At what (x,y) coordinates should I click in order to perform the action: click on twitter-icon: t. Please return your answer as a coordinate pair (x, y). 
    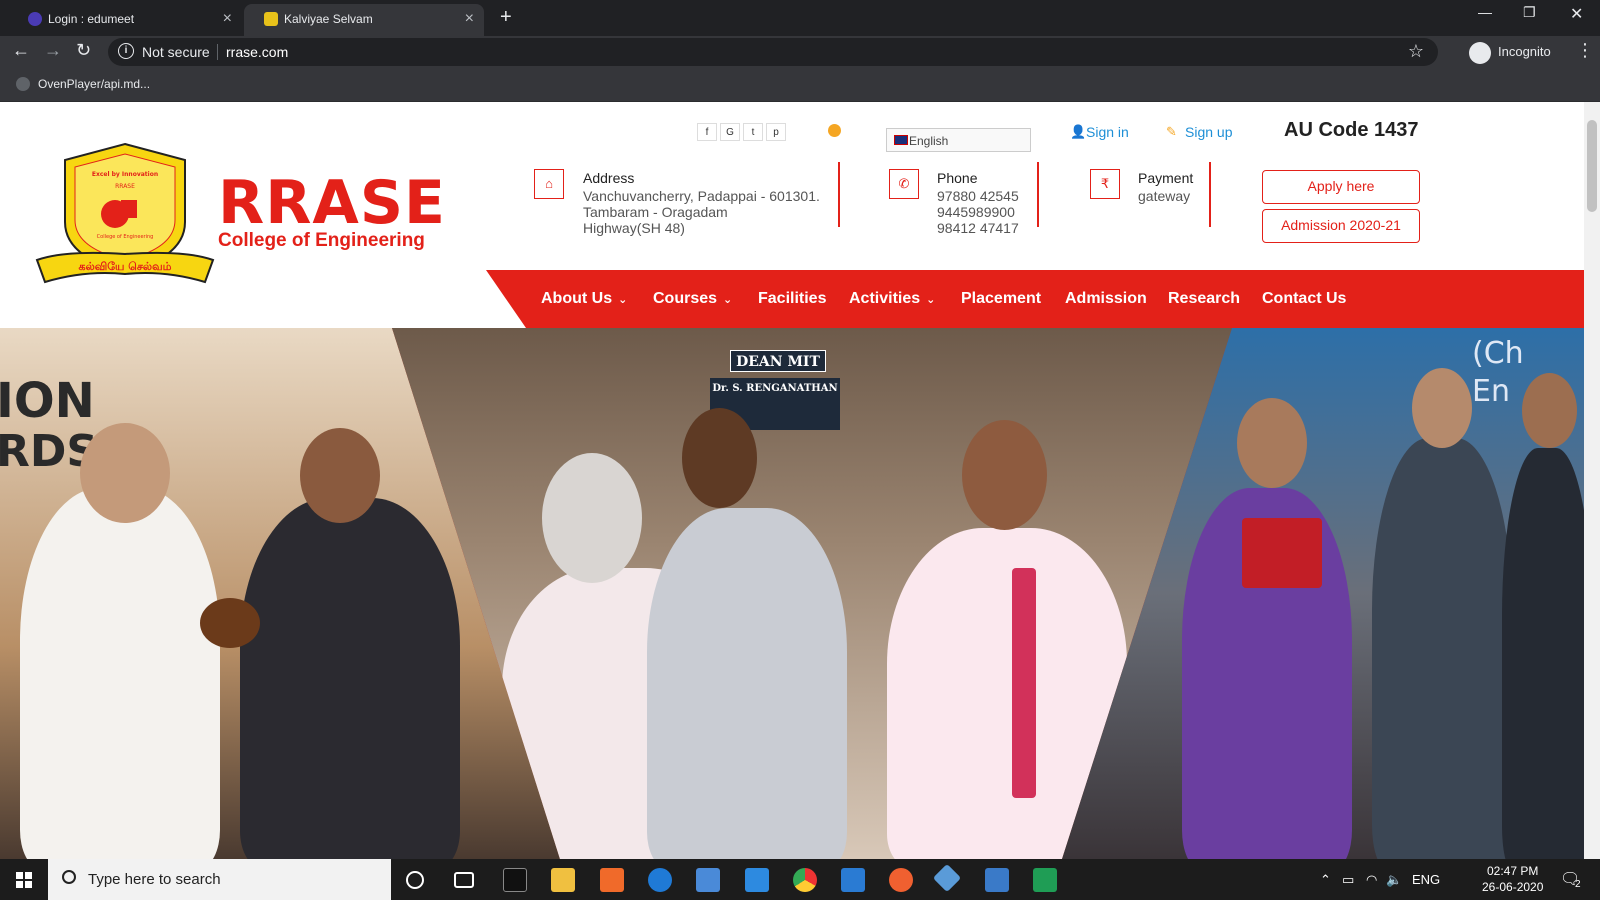
    Looking at the image, I should click on (753, 132).